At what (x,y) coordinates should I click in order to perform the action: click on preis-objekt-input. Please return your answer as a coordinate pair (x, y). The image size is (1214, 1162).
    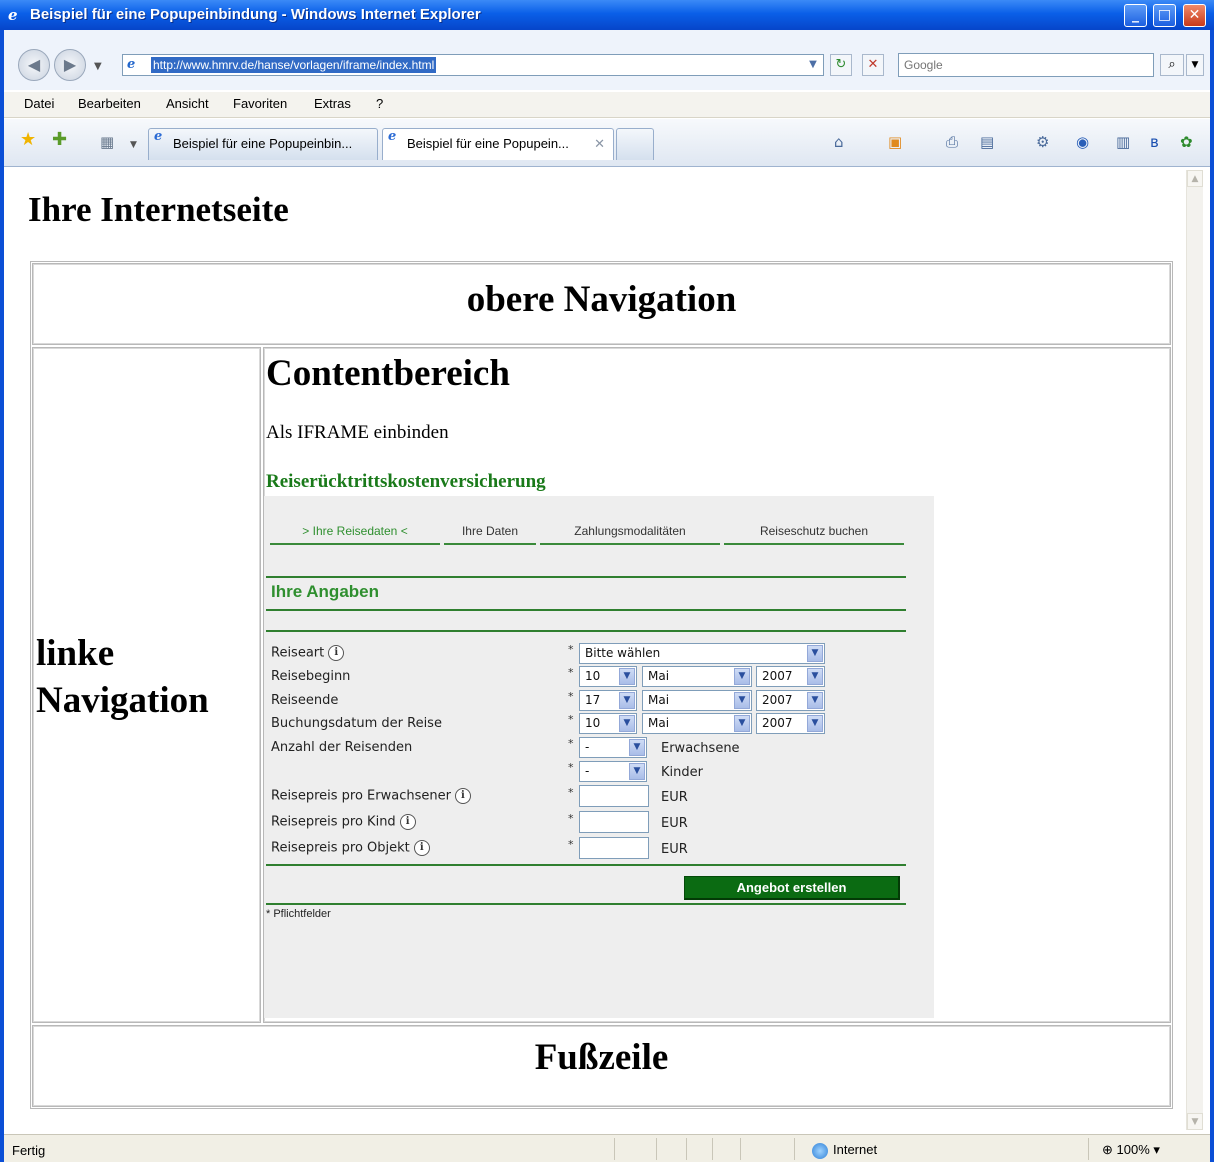
    Looking at the image, I should click on (614, 848).